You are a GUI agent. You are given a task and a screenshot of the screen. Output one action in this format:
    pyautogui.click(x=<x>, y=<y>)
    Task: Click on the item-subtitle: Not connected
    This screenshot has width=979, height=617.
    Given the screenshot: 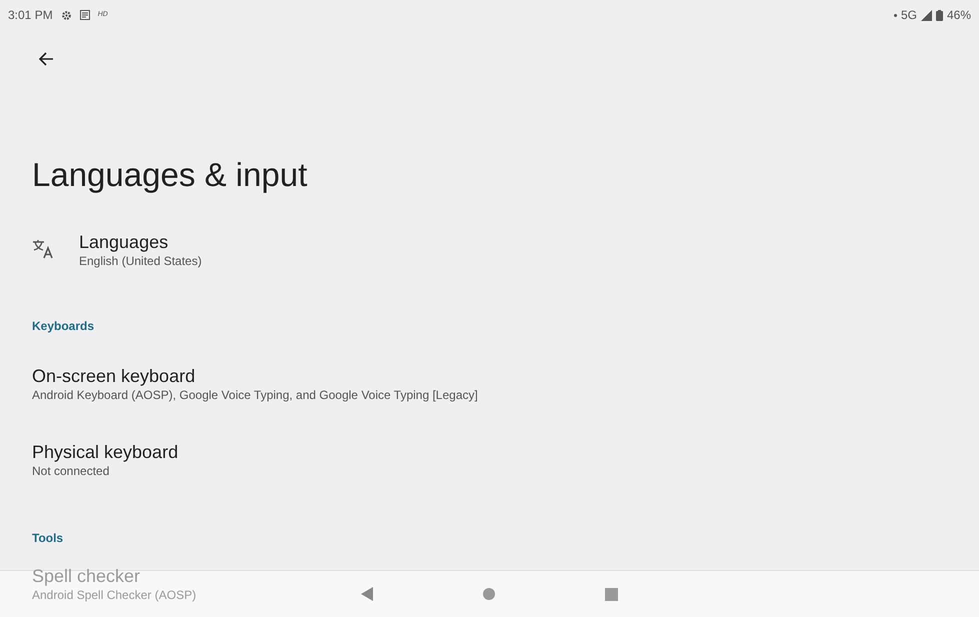 What is the action you would take?
    pyautogui.click(x=71, y=470)
    